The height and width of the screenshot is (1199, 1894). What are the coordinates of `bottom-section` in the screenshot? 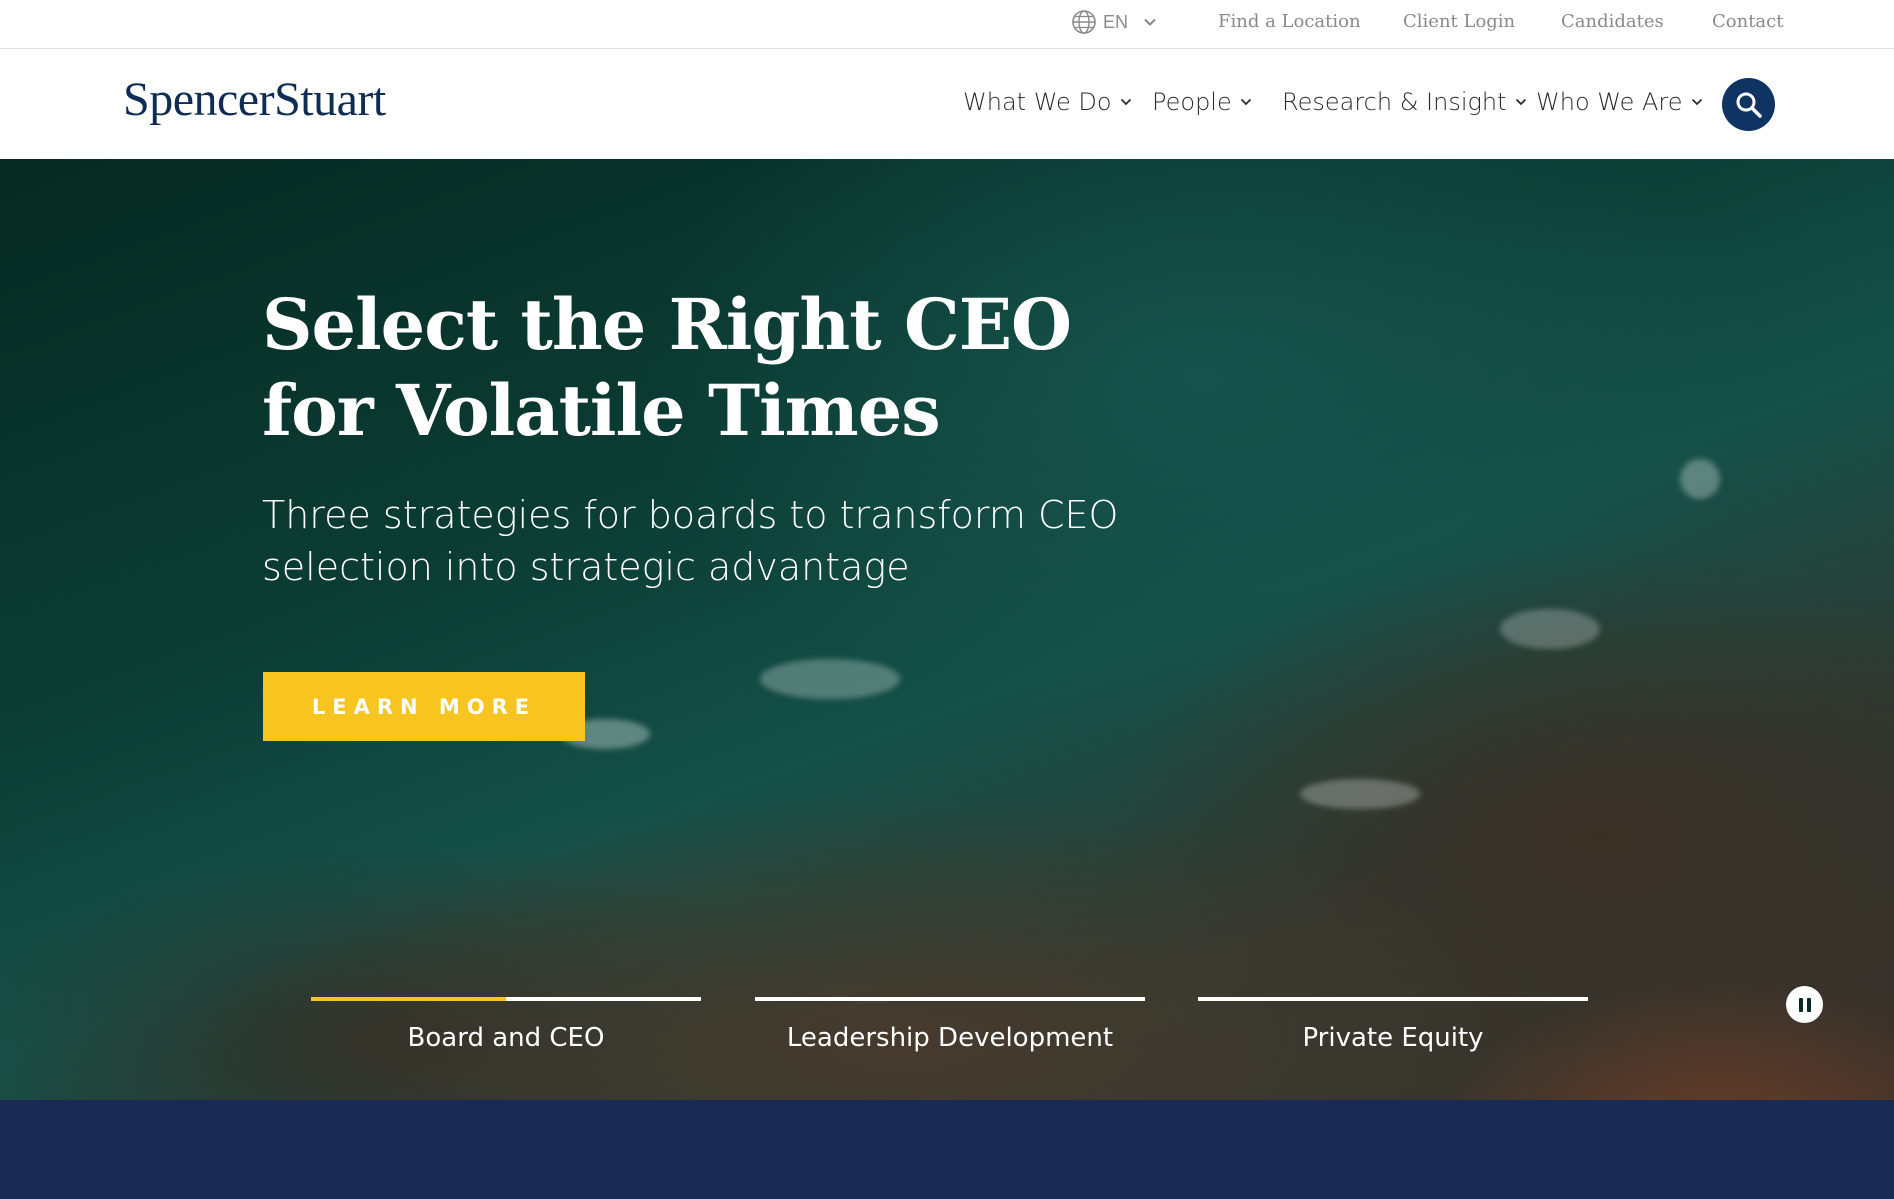 It's located at (947, 1149).